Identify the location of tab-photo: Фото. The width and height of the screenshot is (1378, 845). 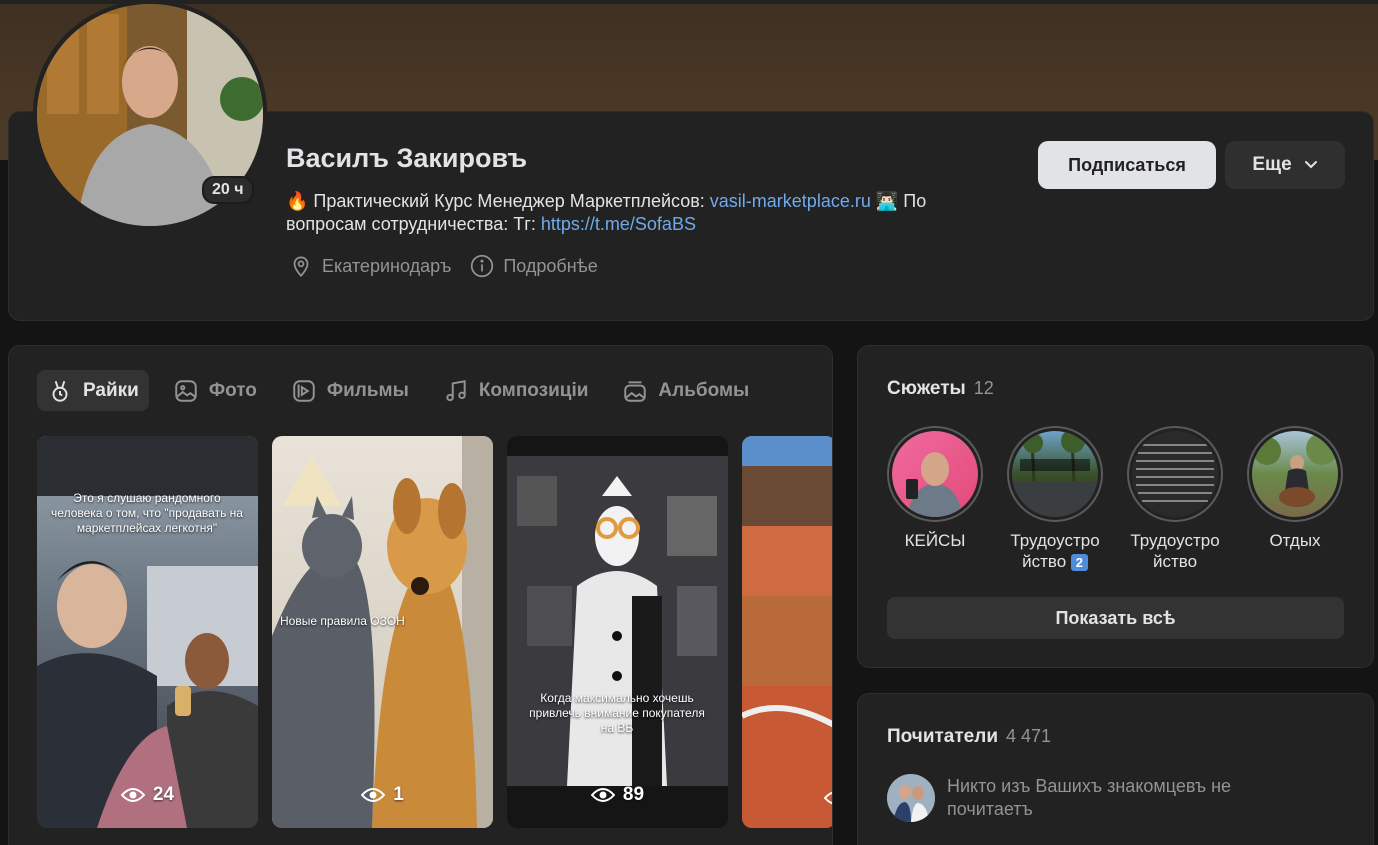
(215, 390).